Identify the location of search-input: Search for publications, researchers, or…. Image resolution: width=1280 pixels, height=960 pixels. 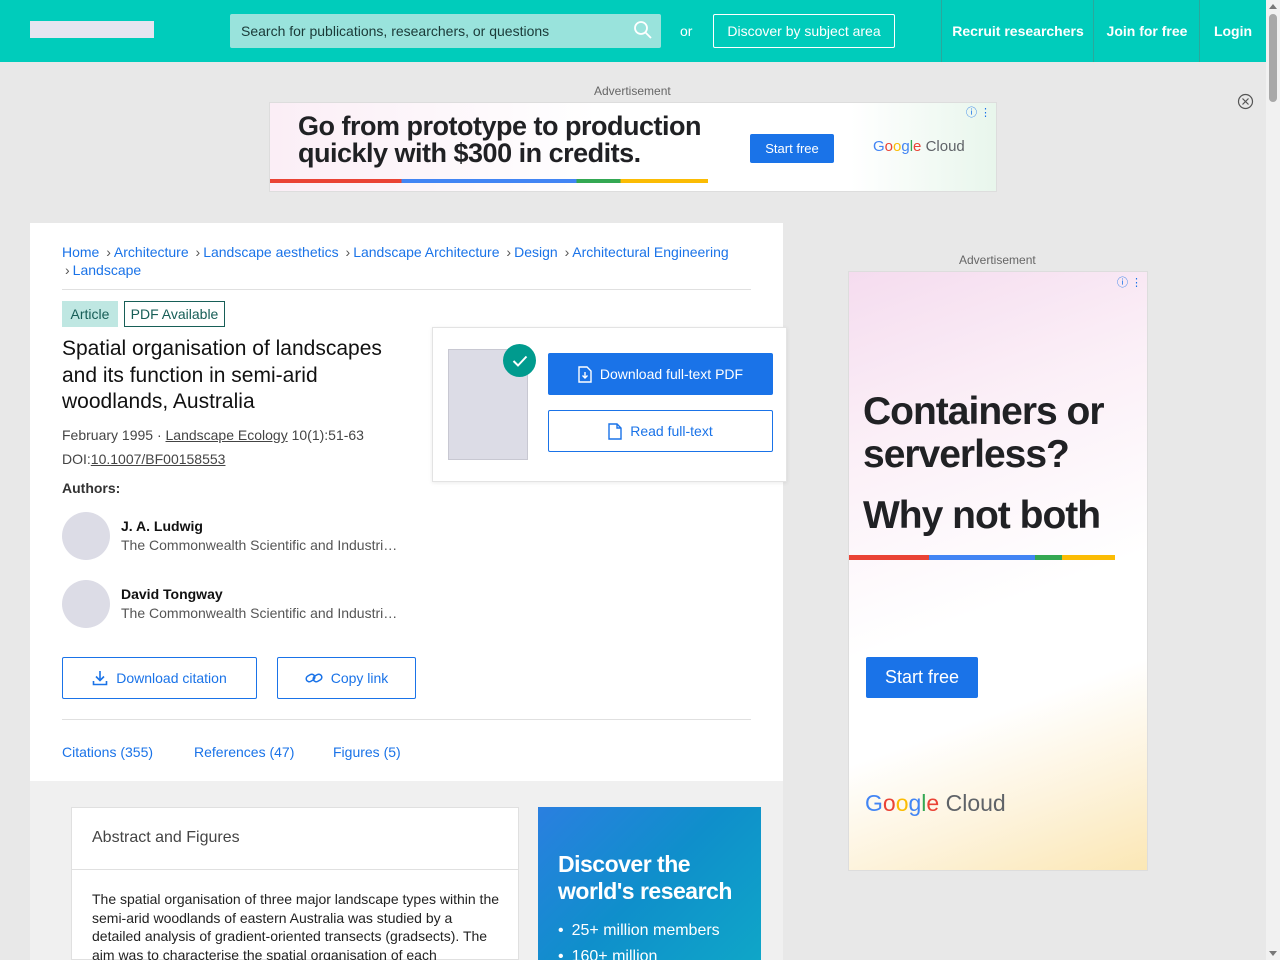
(445, 31).